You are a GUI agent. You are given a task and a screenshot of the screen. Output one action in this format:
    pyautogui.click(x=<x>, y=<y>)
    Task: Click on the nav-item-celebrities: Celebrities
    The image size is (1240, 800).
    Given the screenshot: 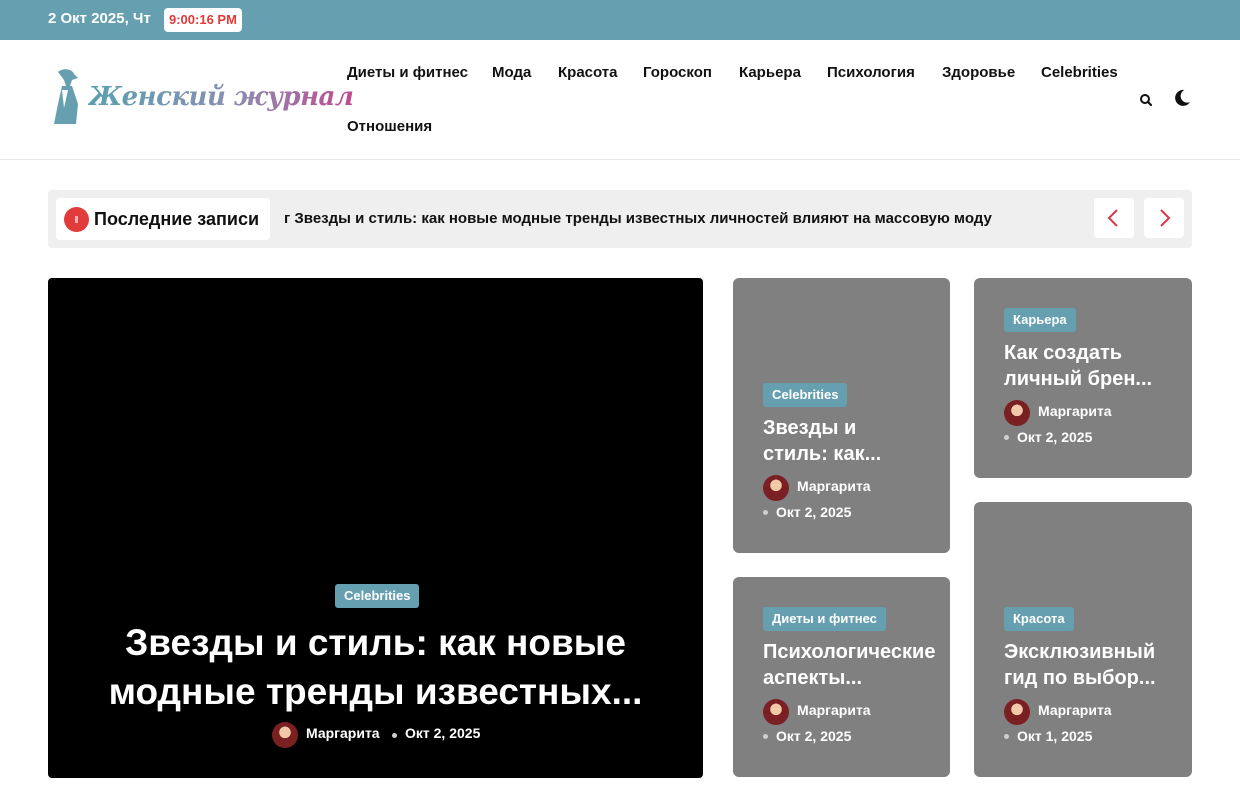 What is the action you would take?
    pyautogui.click(x=1079, y=72)
    